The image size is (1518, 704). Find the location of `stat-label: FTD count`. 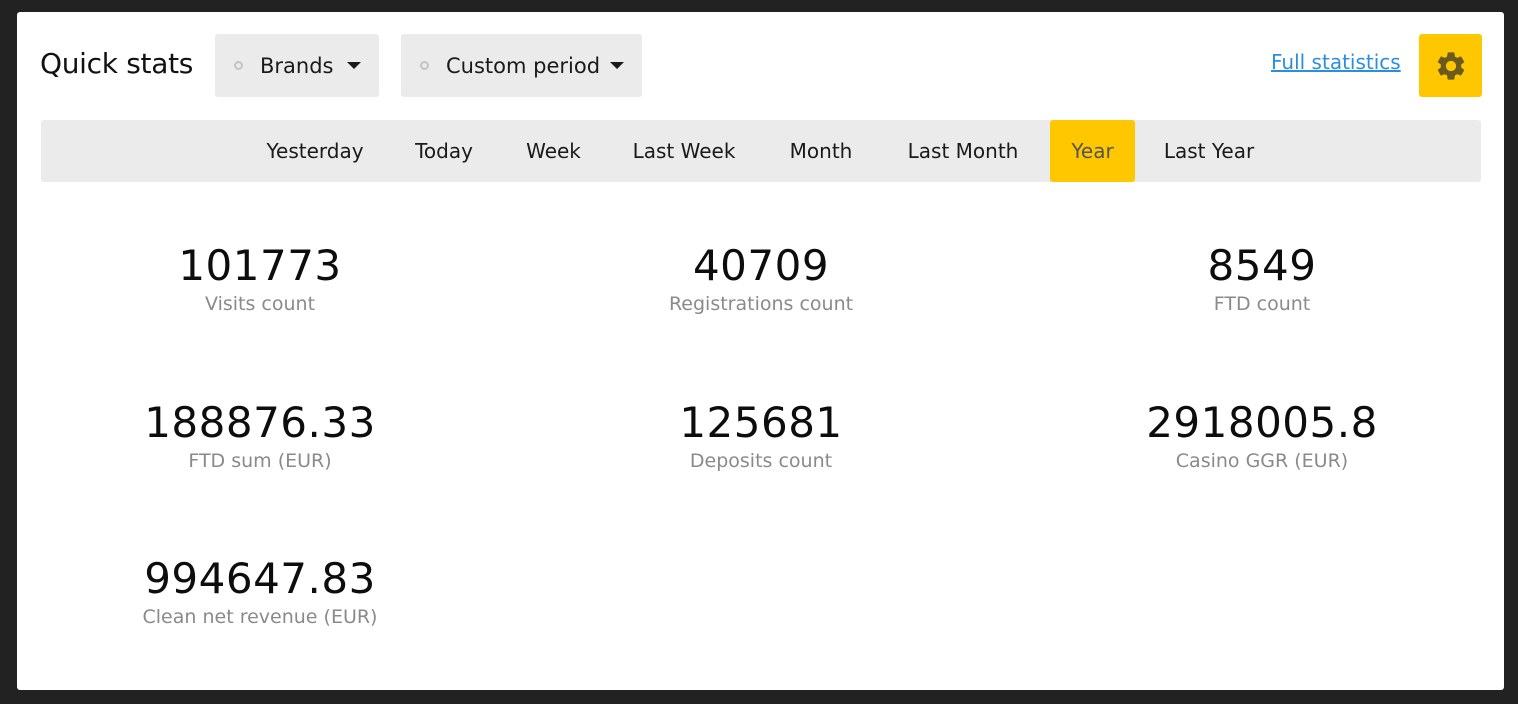

stat-label: FTD count is located at coordinates (1262, 304).